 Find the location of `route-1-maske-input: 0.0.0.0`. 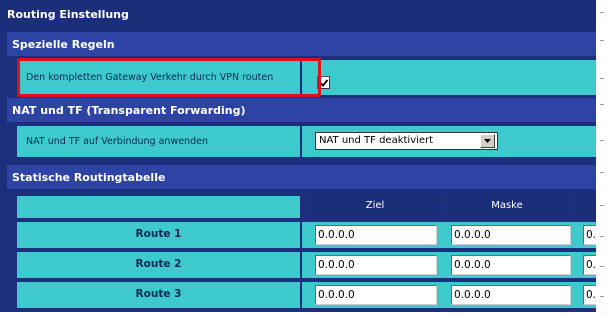

route-1-maske-input: 0.0.0.0 is located at coordinates (511, 235).